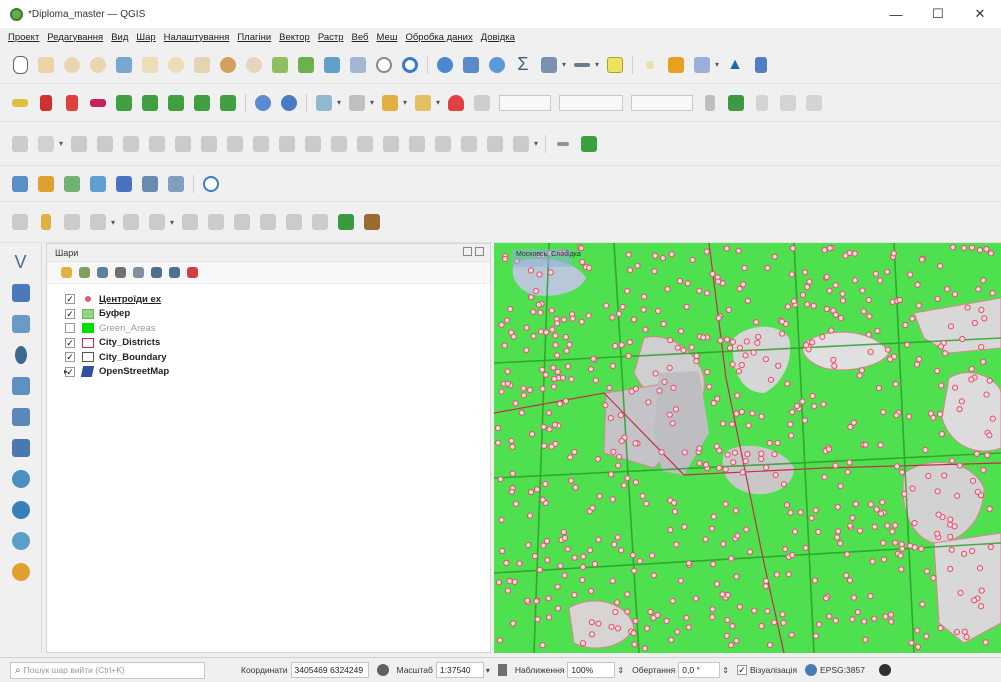  Describe the element at coordinates (268, 372) in the screenshot. I see `layer-item: ▸ ✓ OpenStreetMap` at that location.